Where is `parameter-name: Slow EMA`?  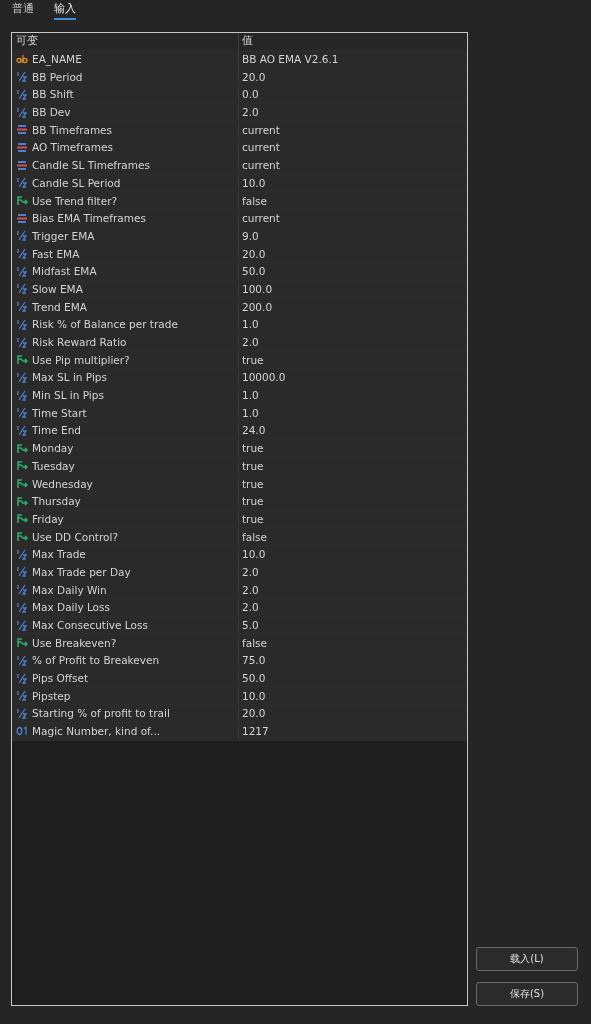 parameter-name: Slow EMA is located at coordinates (57, 288).